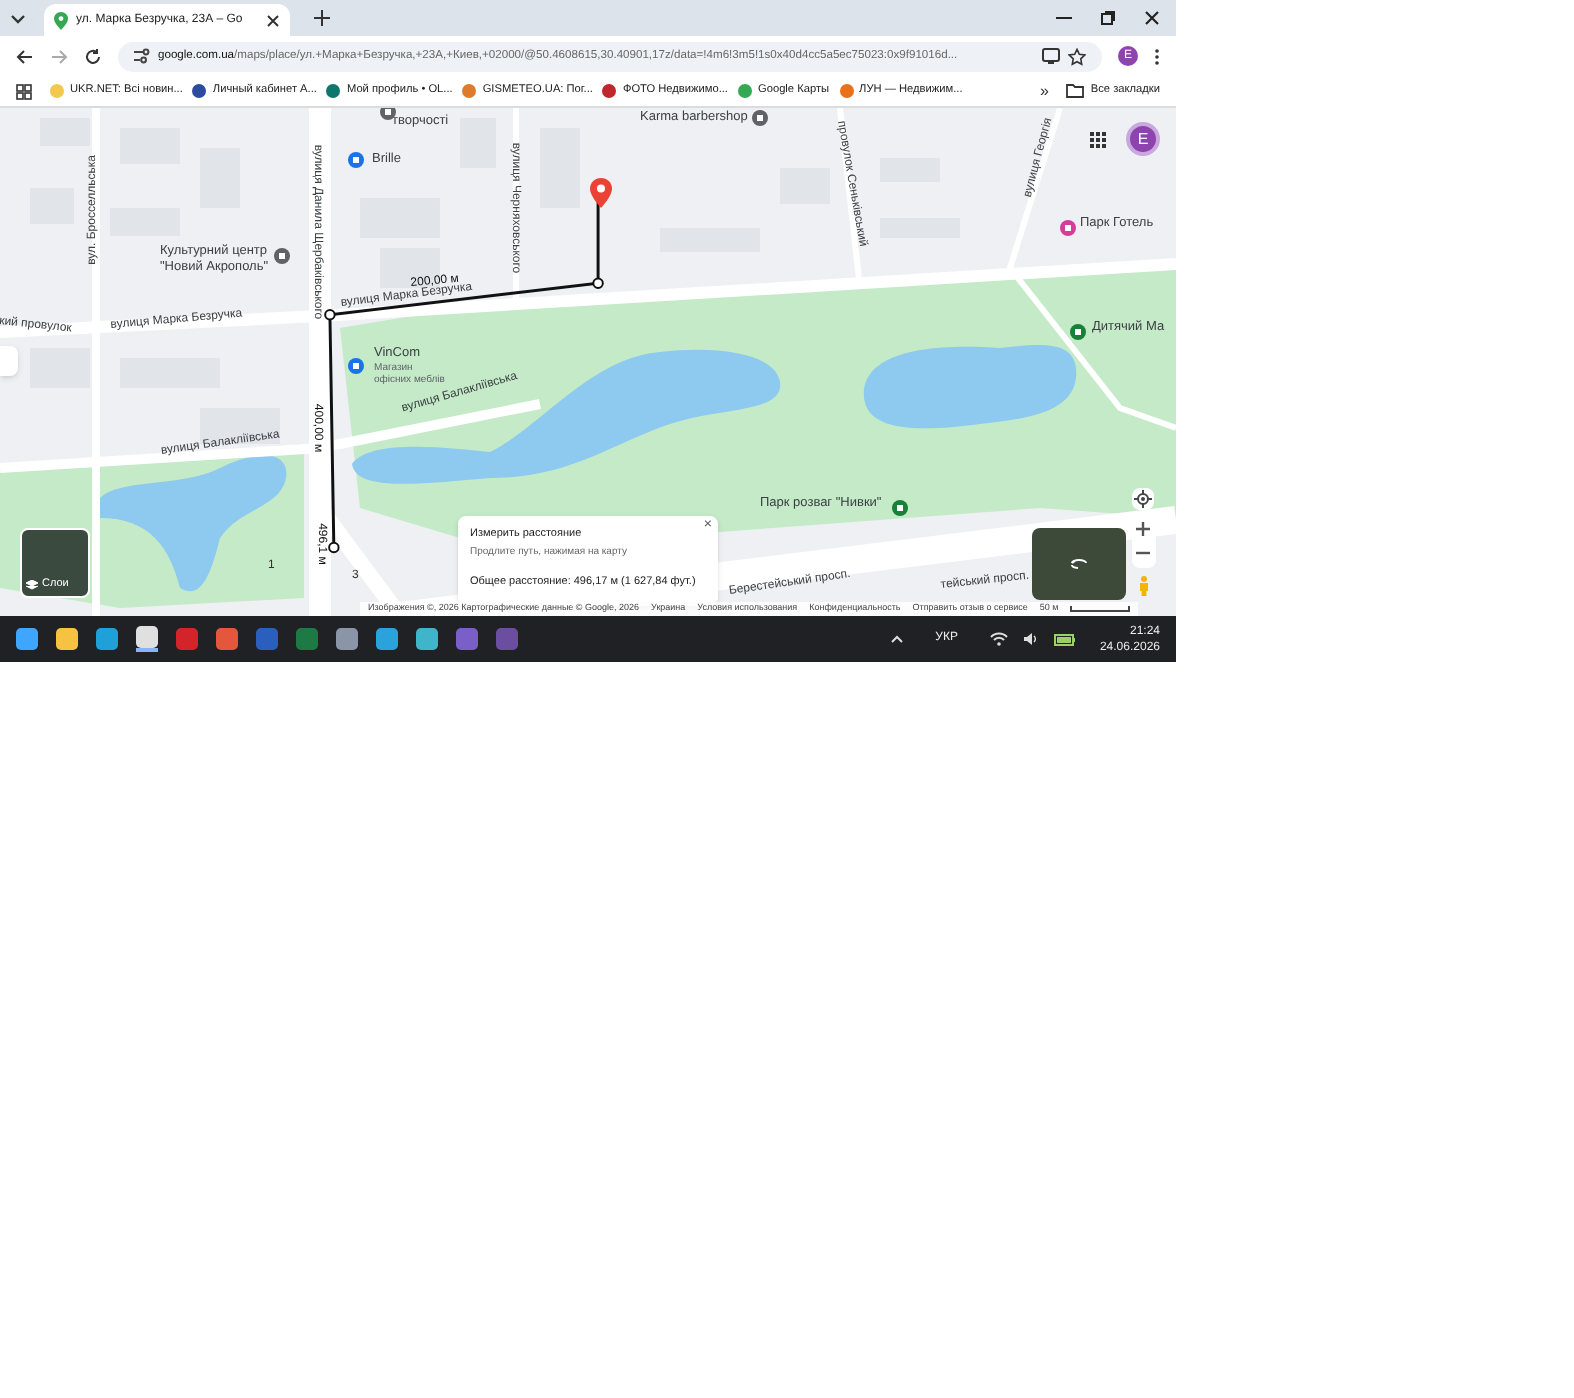  I want to click on reload-icon, so click(93, 56).